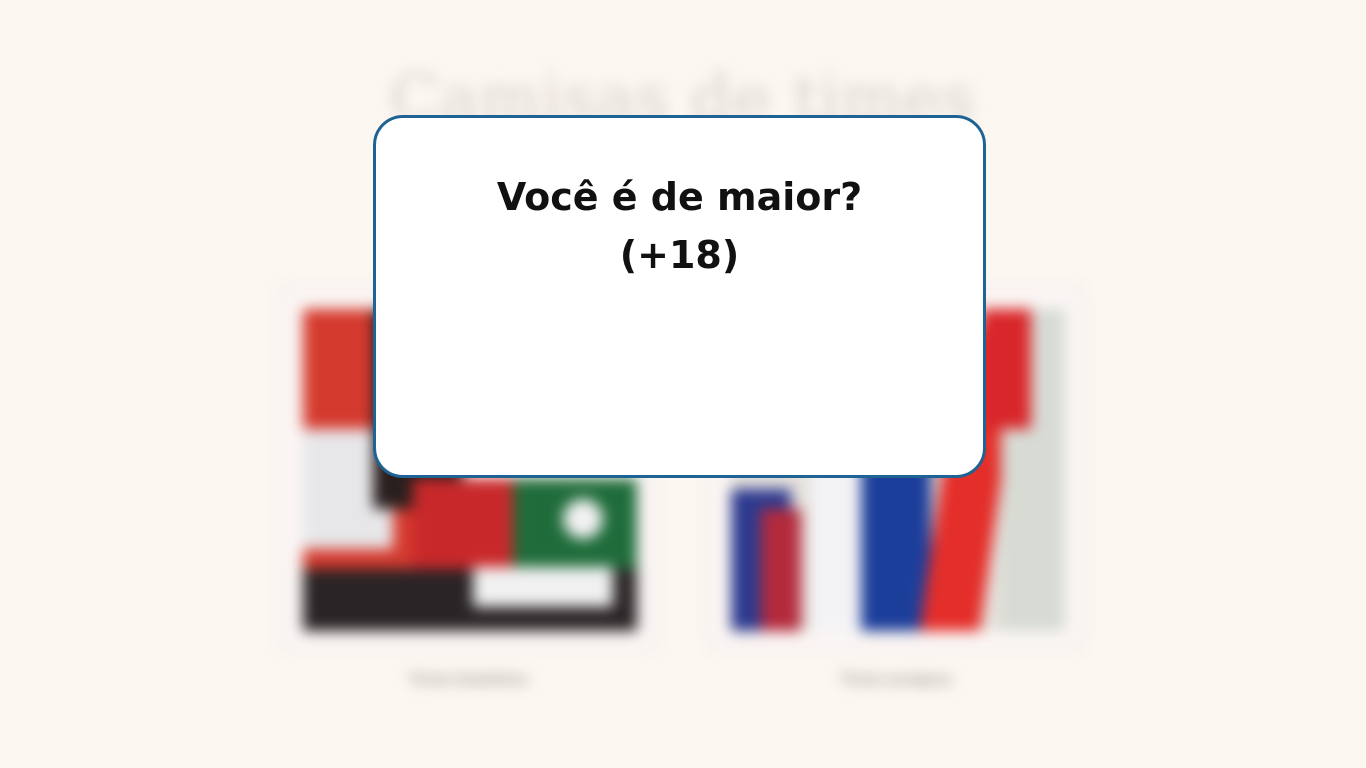 Image resolution: width=1366 pixels, height=768 pixels. Describe the element at coordinates (679, 255) in the screenshot. I see `modal-subtitle: (+18)` at that location.